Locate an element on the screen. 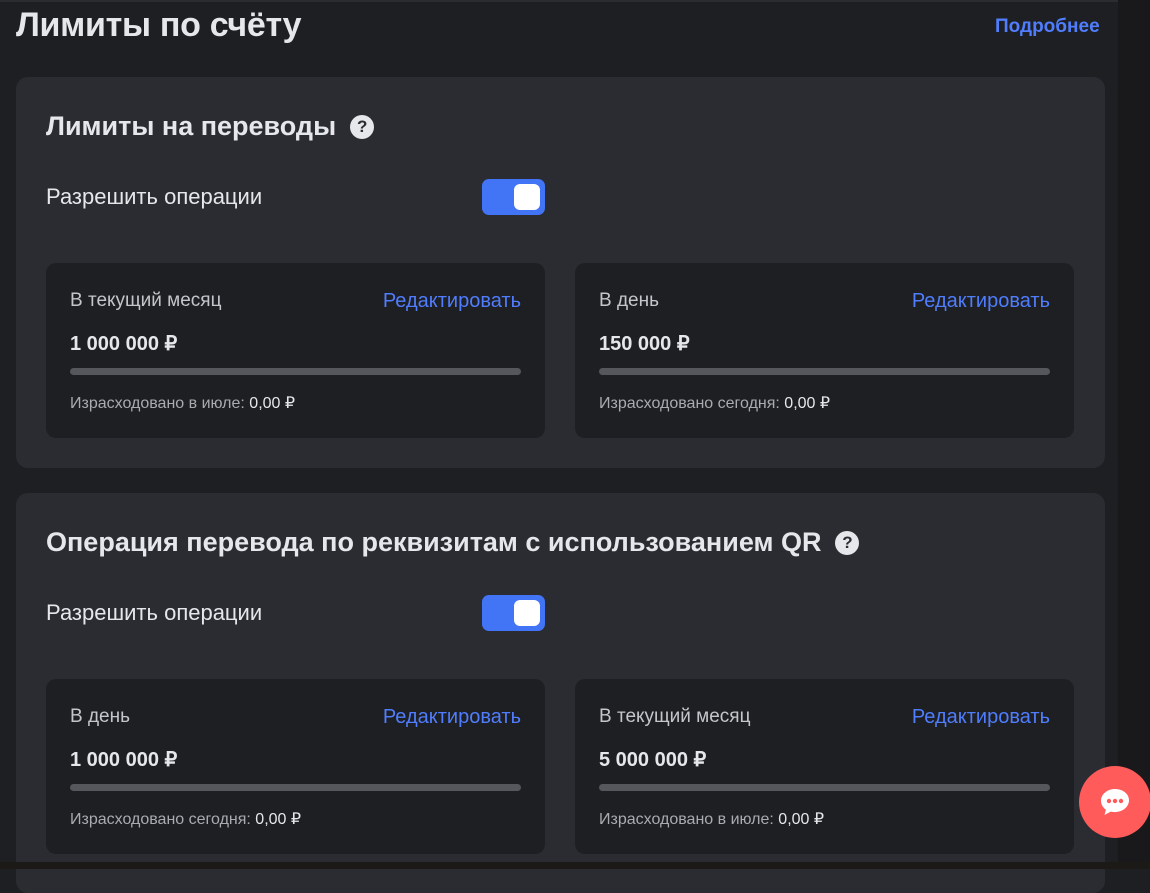 The height and width of the screenshot is (893, 1150). chat-bubble-icon is located at coordinates (1115, 802).